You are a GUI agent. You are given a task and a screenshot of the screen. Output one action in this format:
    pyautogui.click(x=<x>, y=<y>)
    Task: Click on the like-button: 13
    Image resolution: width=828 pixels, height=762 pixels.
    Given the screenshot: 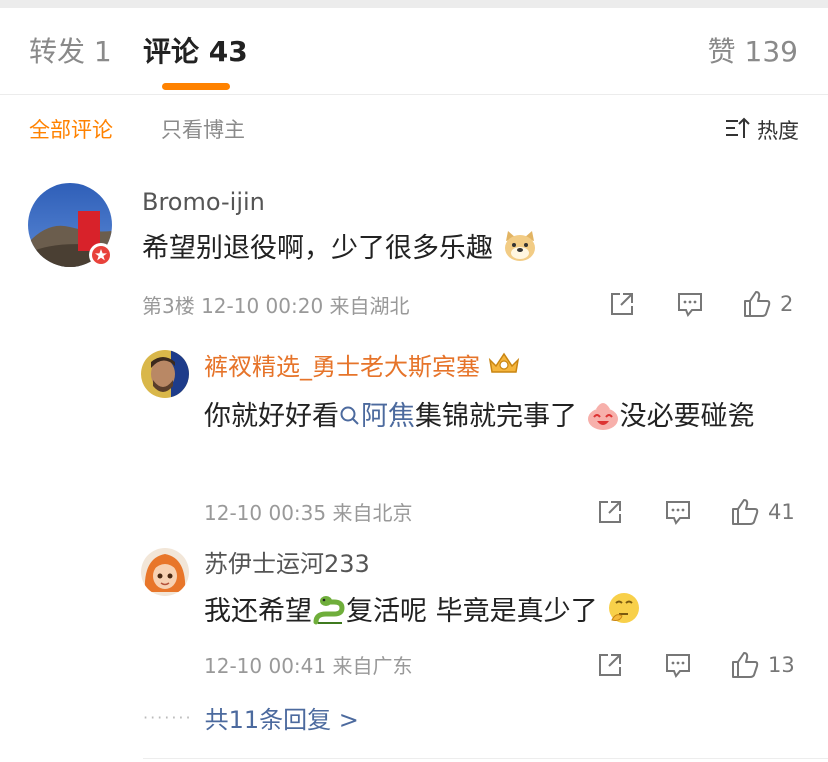 What is the action you would take?
    pyautogui.click(x=762, y=665)
    